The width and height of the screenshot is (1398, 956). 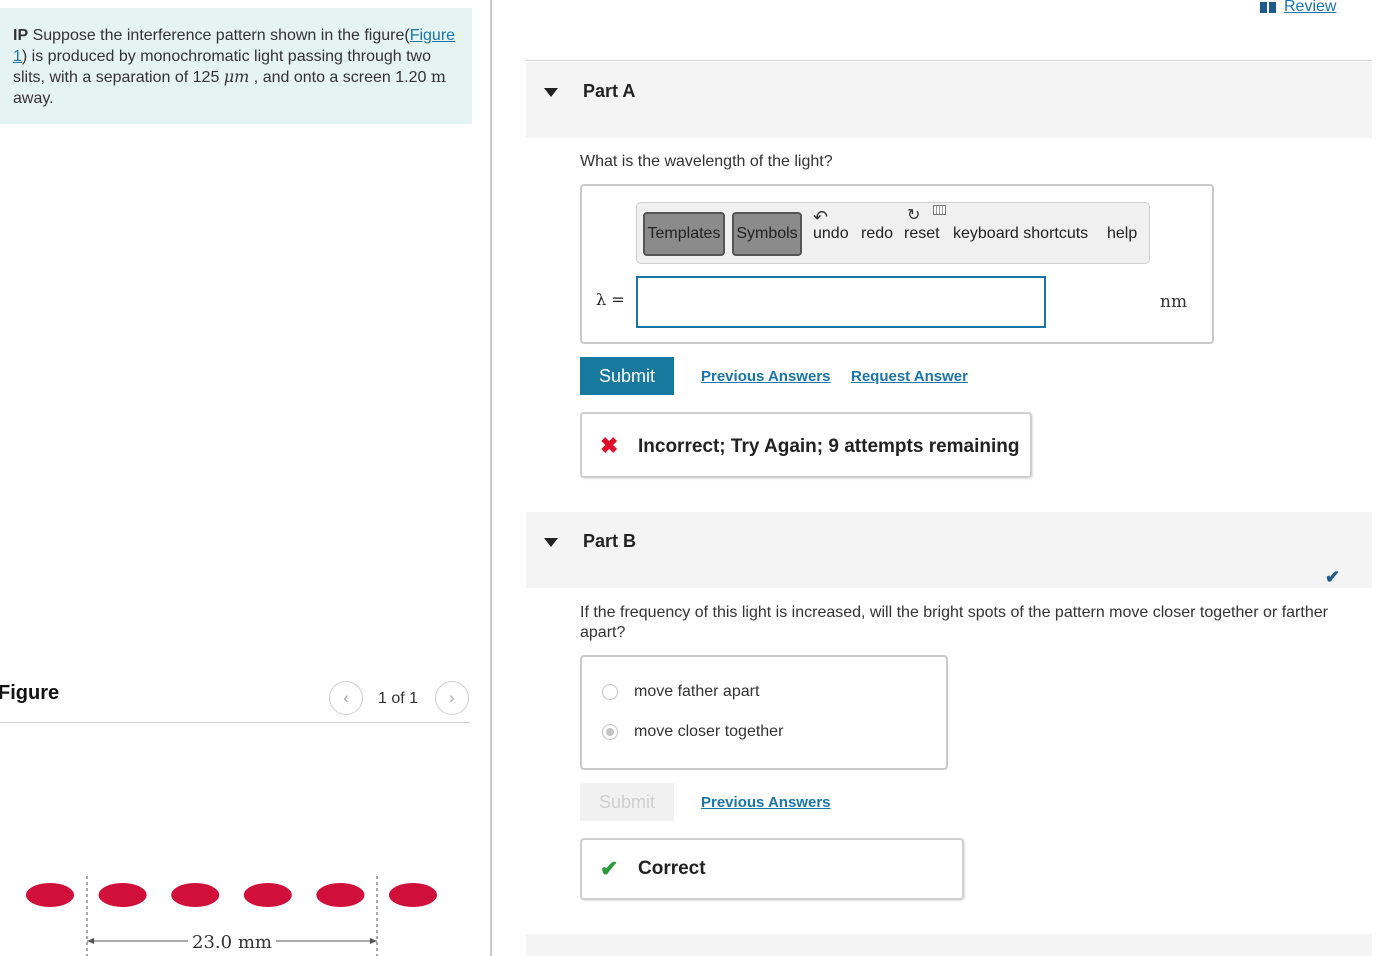 I want to click on unit-label: nm, so click(x=1174, y=302).